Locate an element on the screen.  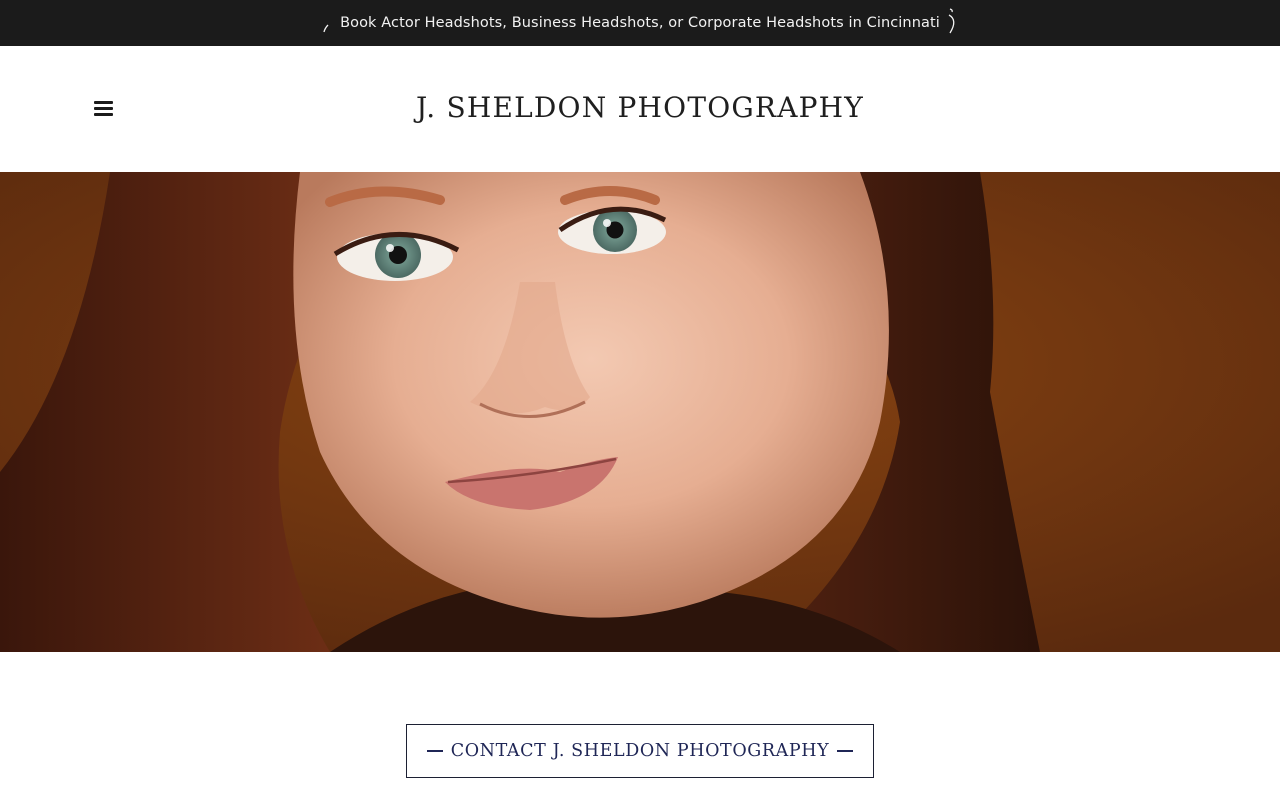
site-title: J. SHELDON PHOTOGRAPHY is located at coordinates (640, 108).